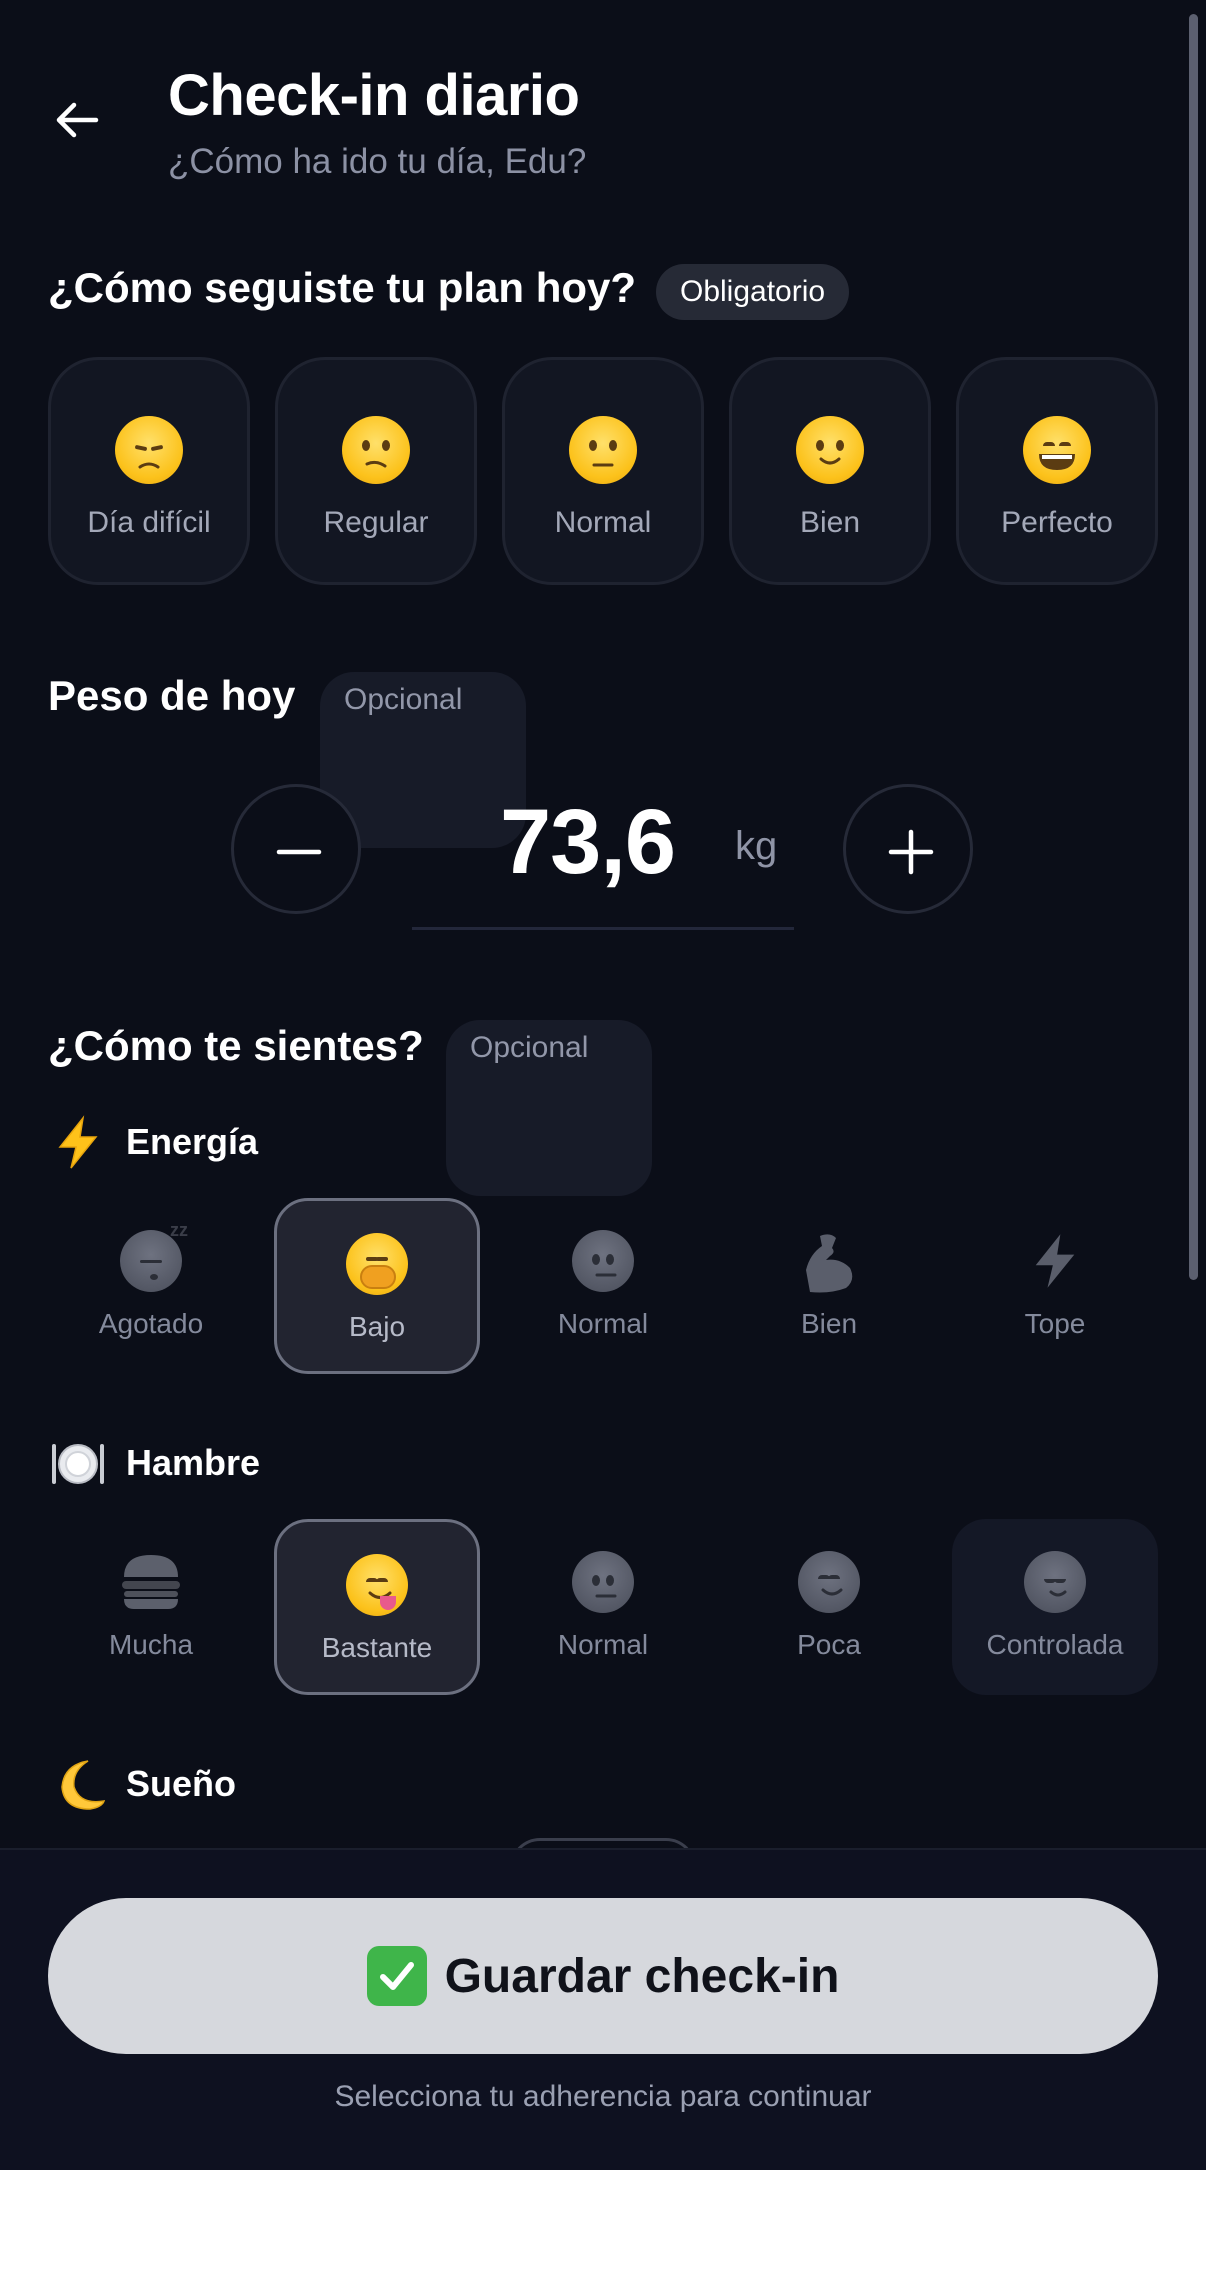  What do you see at coordinates (181, 1783) in the screenshot?
I see `sleep-label: Sueño` at bounding box center [181, 1783].